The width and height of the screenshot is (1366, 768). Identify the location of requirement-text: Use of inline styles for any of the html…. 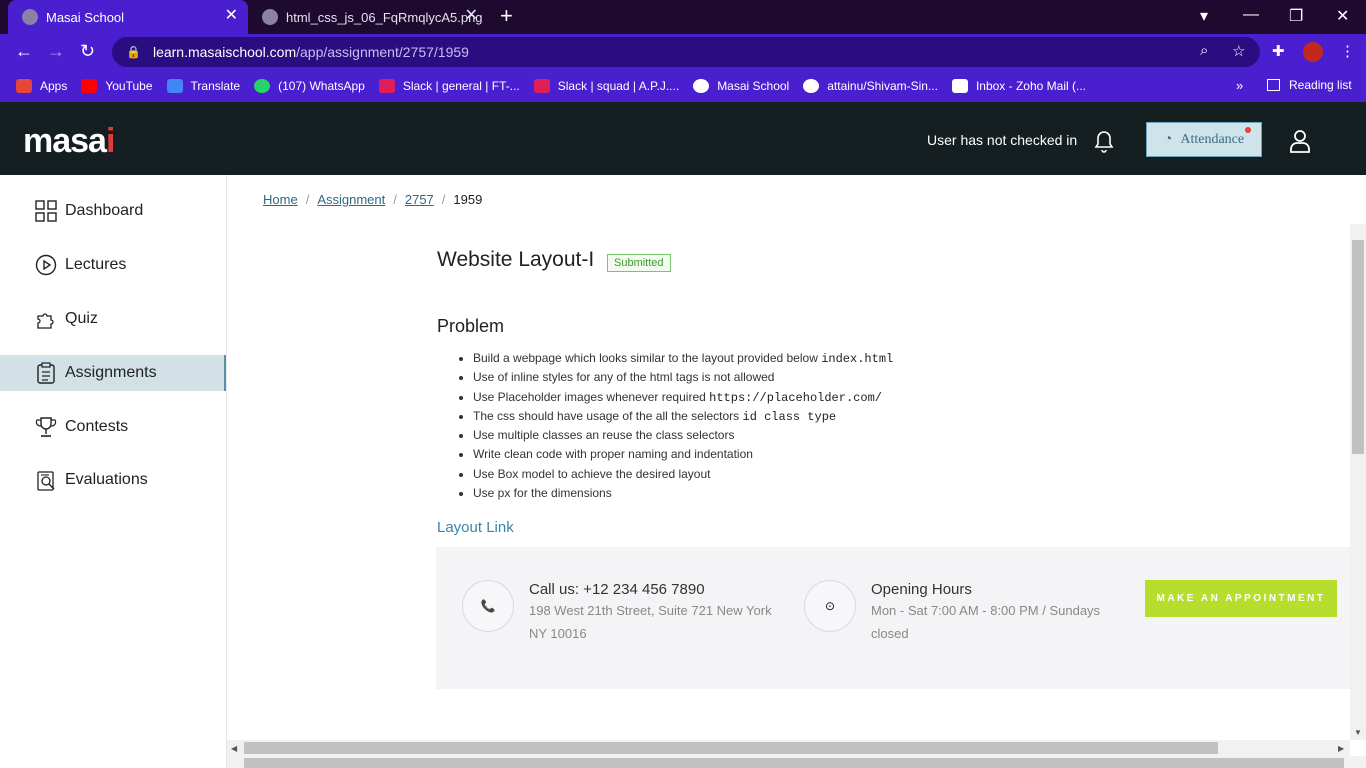
(624, 377).